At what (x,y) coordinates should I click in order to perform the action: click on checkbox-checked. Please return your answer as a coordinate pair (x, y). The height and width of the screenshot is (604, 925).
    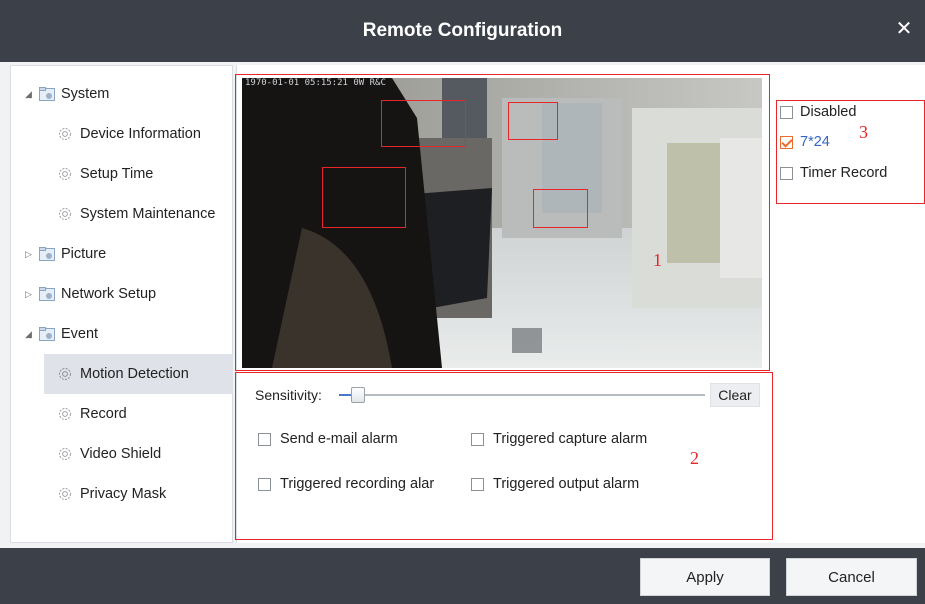
    Looking at the image, I should click on (786, 142).